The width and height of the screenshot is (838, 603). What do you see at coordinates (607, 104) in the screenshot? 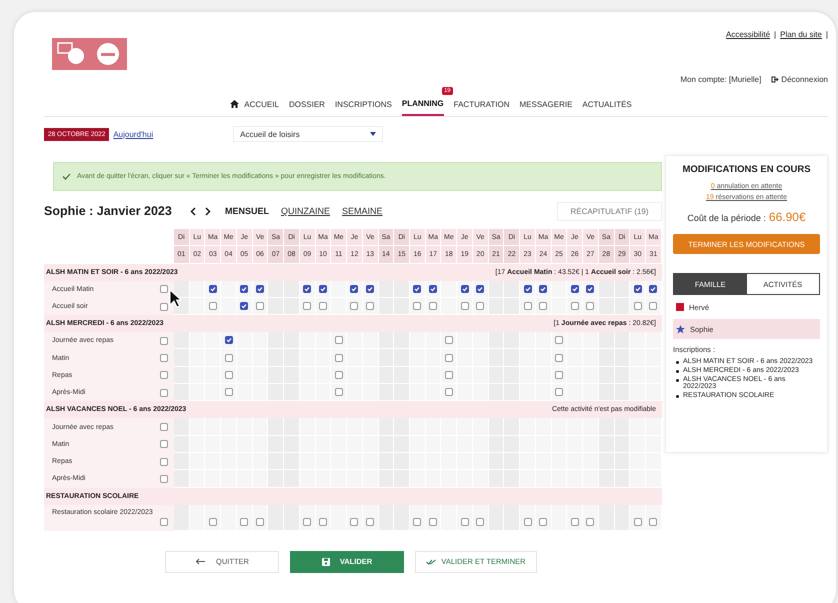
I see `nav-tab: ACTUALITÉS` at bounding box center [607, 104].